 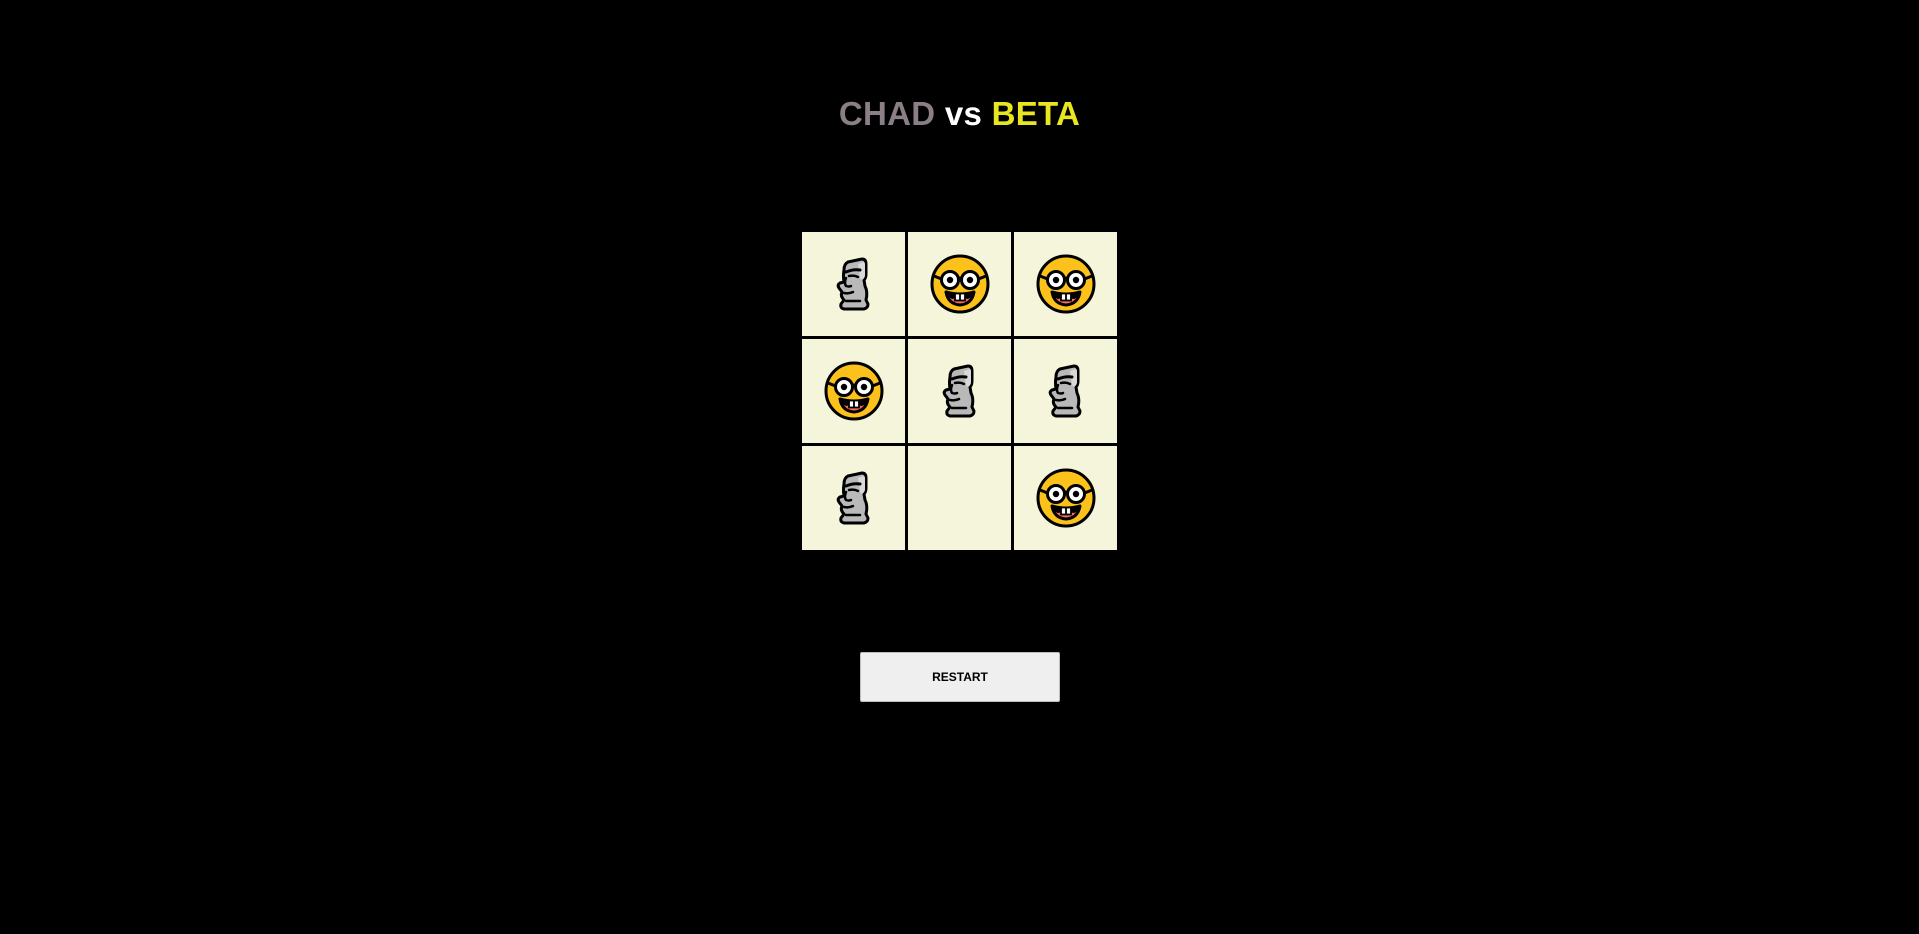 I want to click on board-cell-r1c2, so click(x=959, y=284).